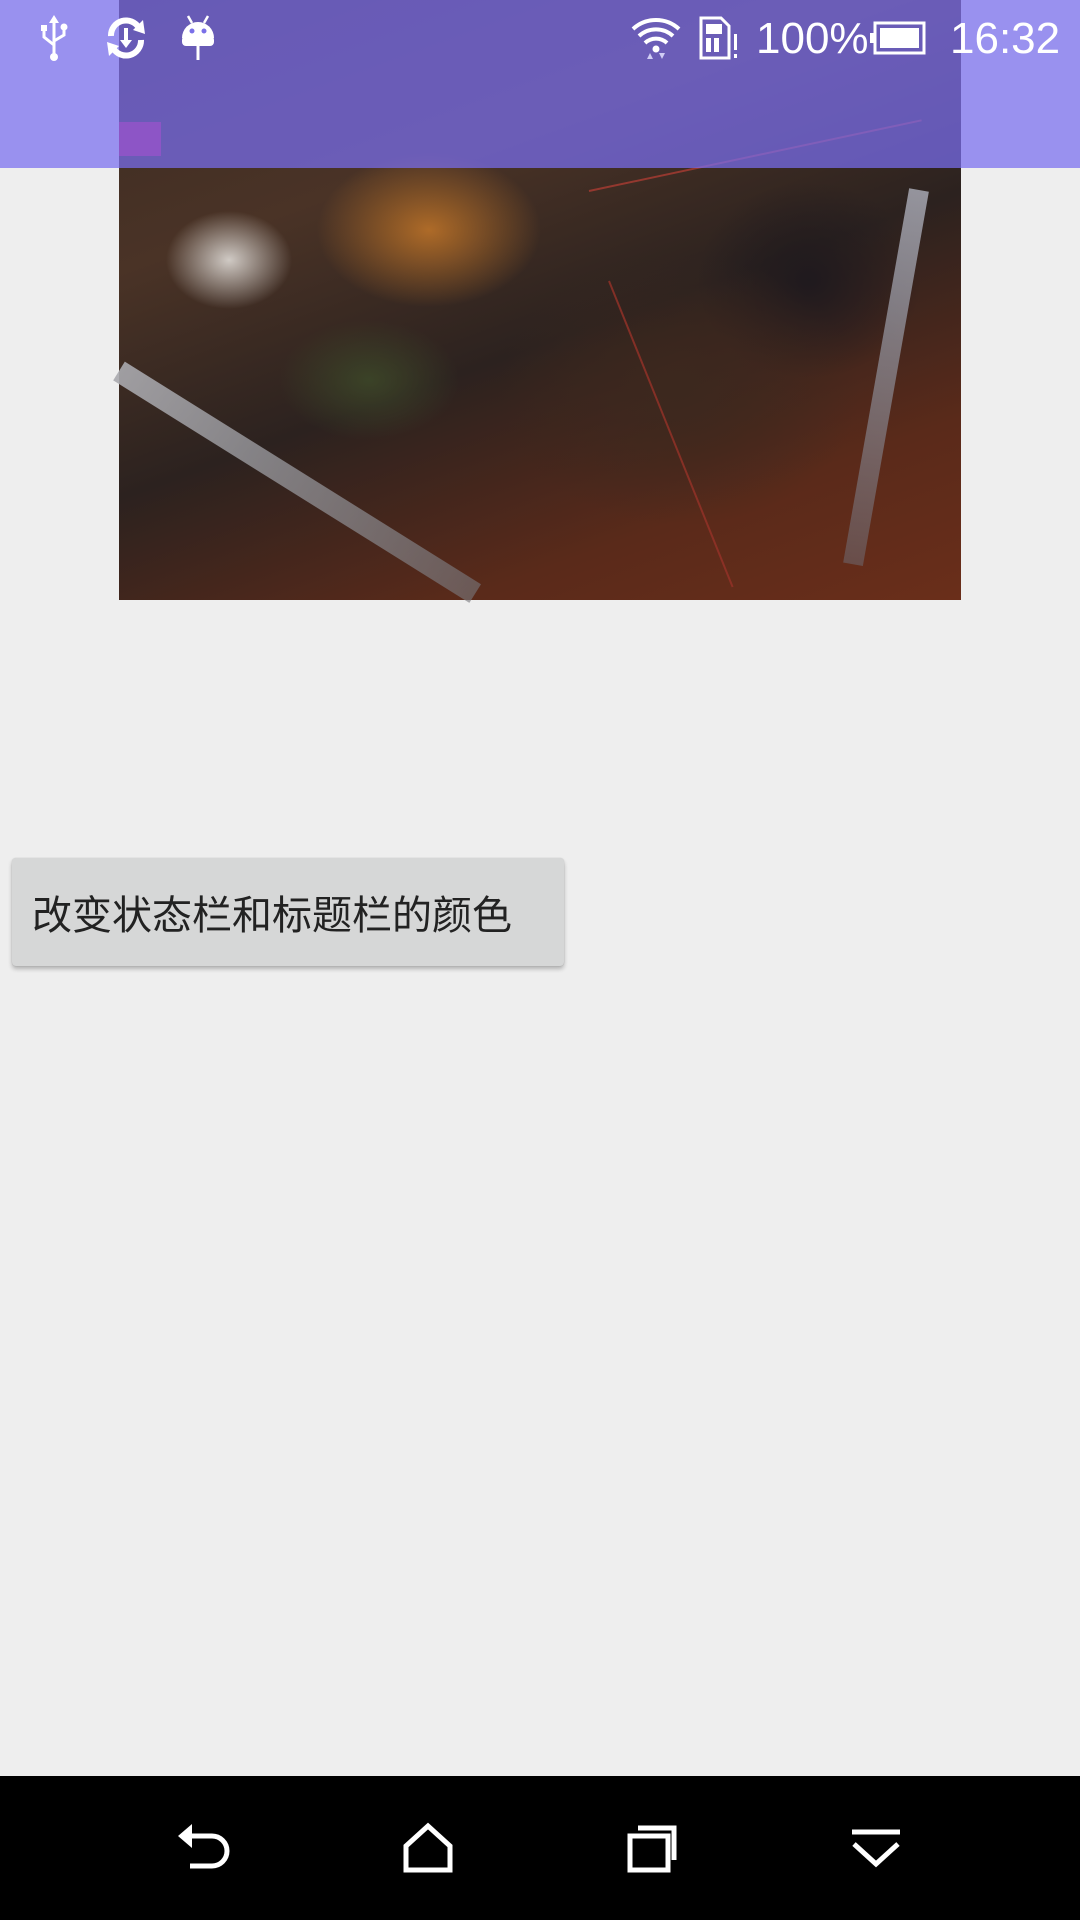 This screenshot has height=1920, width=1080. I want to click on back-icon, so click(204, 1848).